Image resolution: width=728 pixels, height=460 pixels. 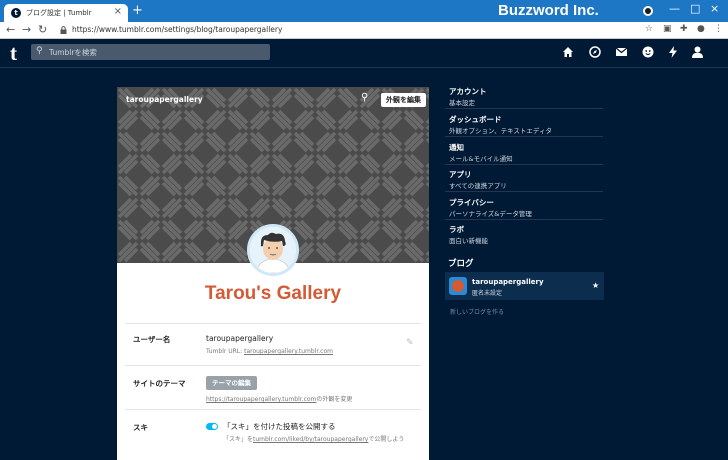 What do you see at coordinates (273, 294) in the screenshot?
I see `blog-title: Tarou's Gallery` at bounding box center [273, 294].